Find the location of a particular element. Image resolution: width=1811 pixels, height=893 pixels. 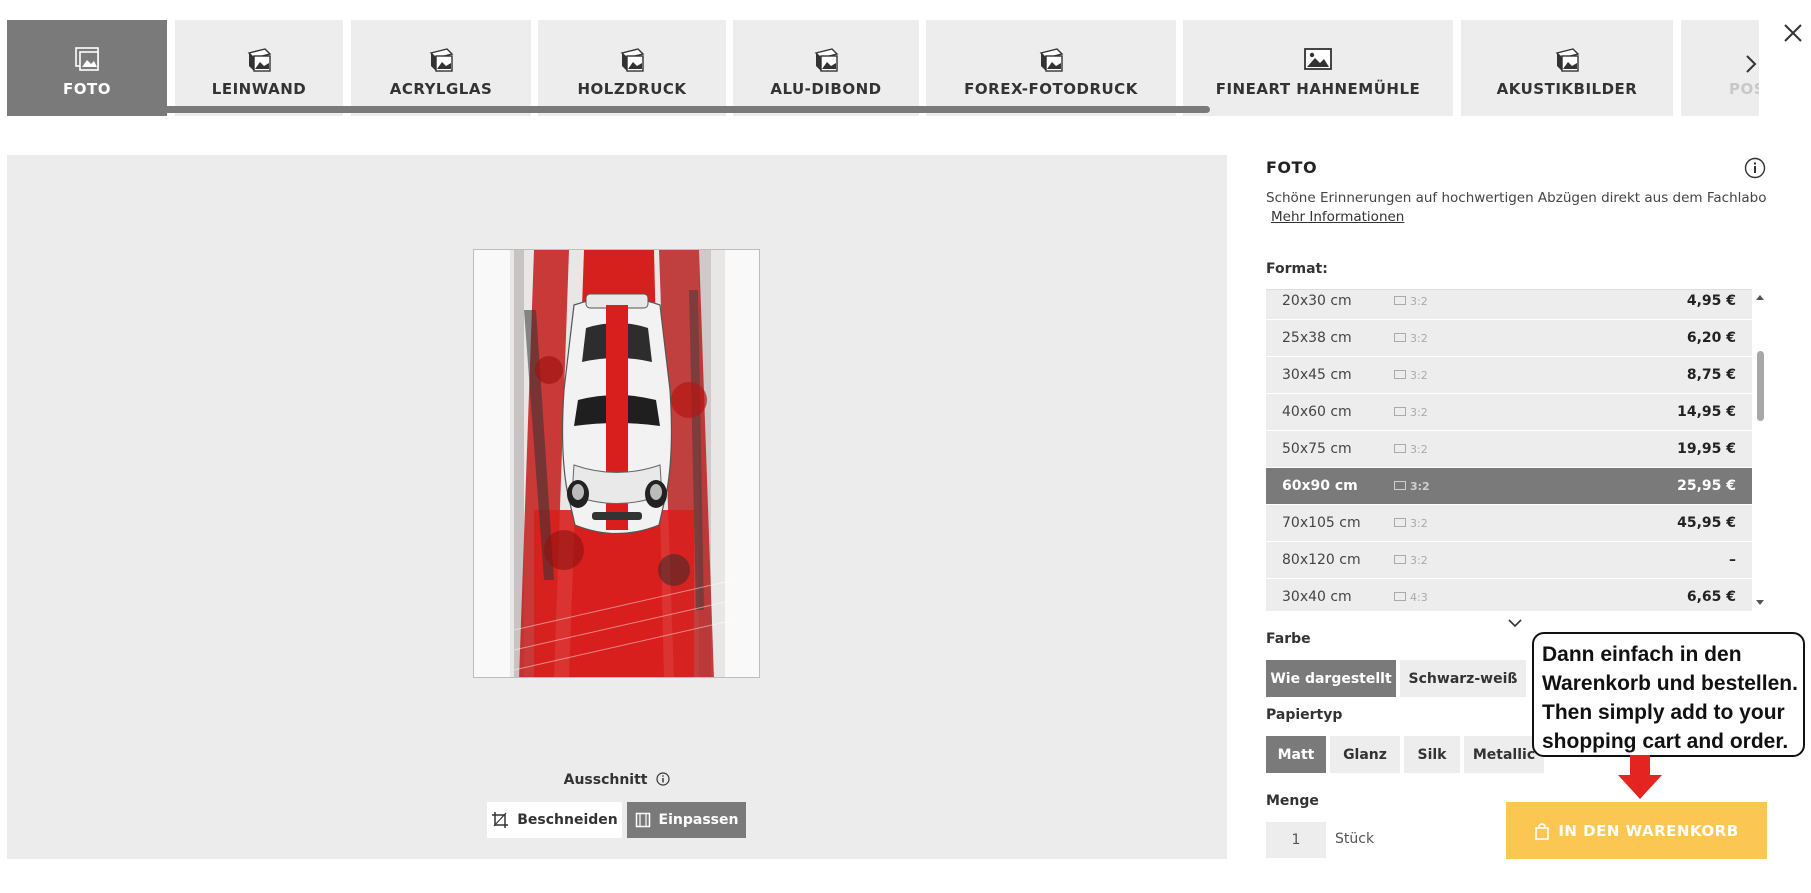

alu-dibond-icon is located at coordinates (826, 60).